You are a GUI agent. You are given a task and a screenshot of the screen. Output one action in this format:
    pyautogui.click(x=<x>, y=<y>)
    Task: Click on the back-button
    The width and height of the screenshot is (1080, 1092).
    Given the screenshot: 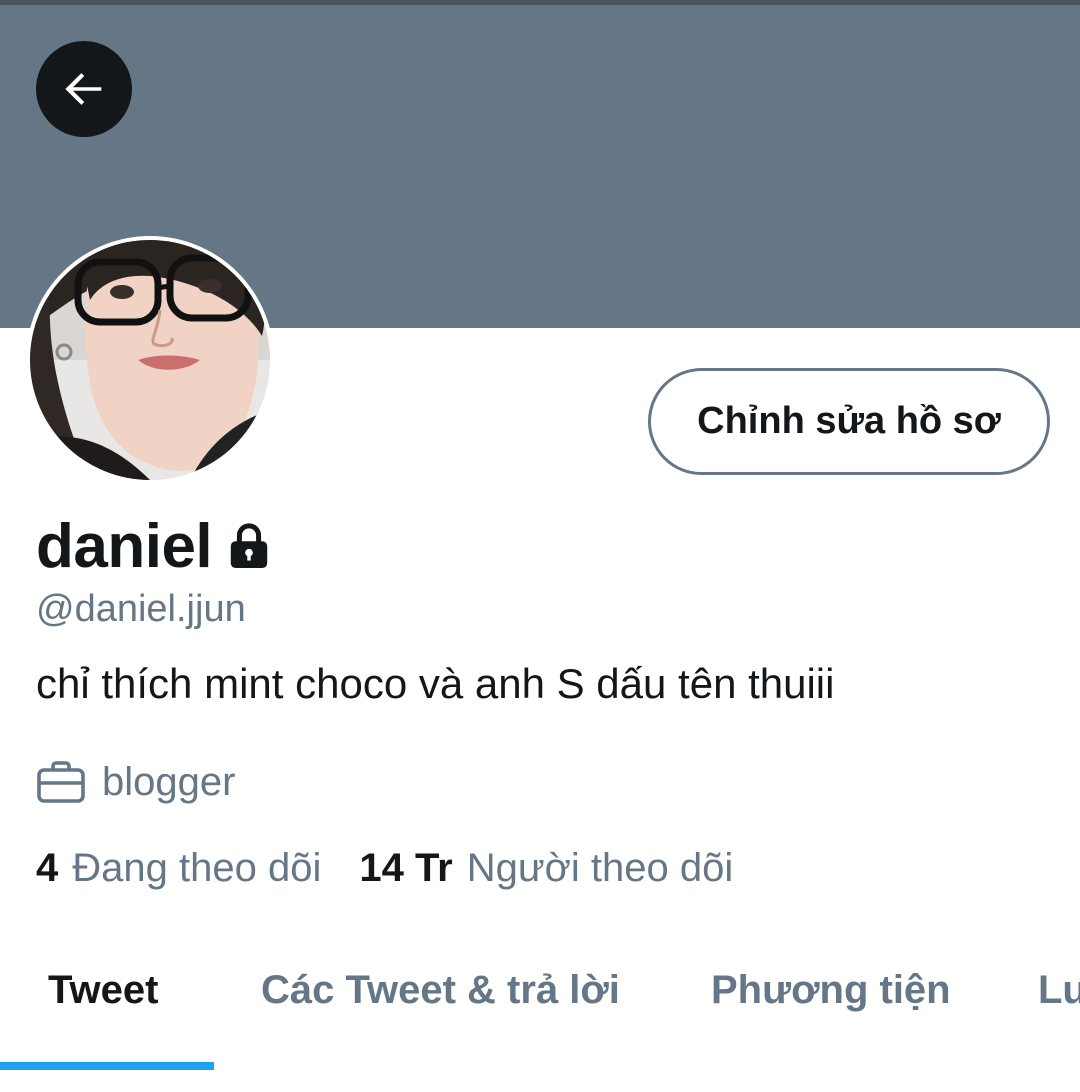 What is the action you would take?
    pyautogui.click(x=84, y=89)
    